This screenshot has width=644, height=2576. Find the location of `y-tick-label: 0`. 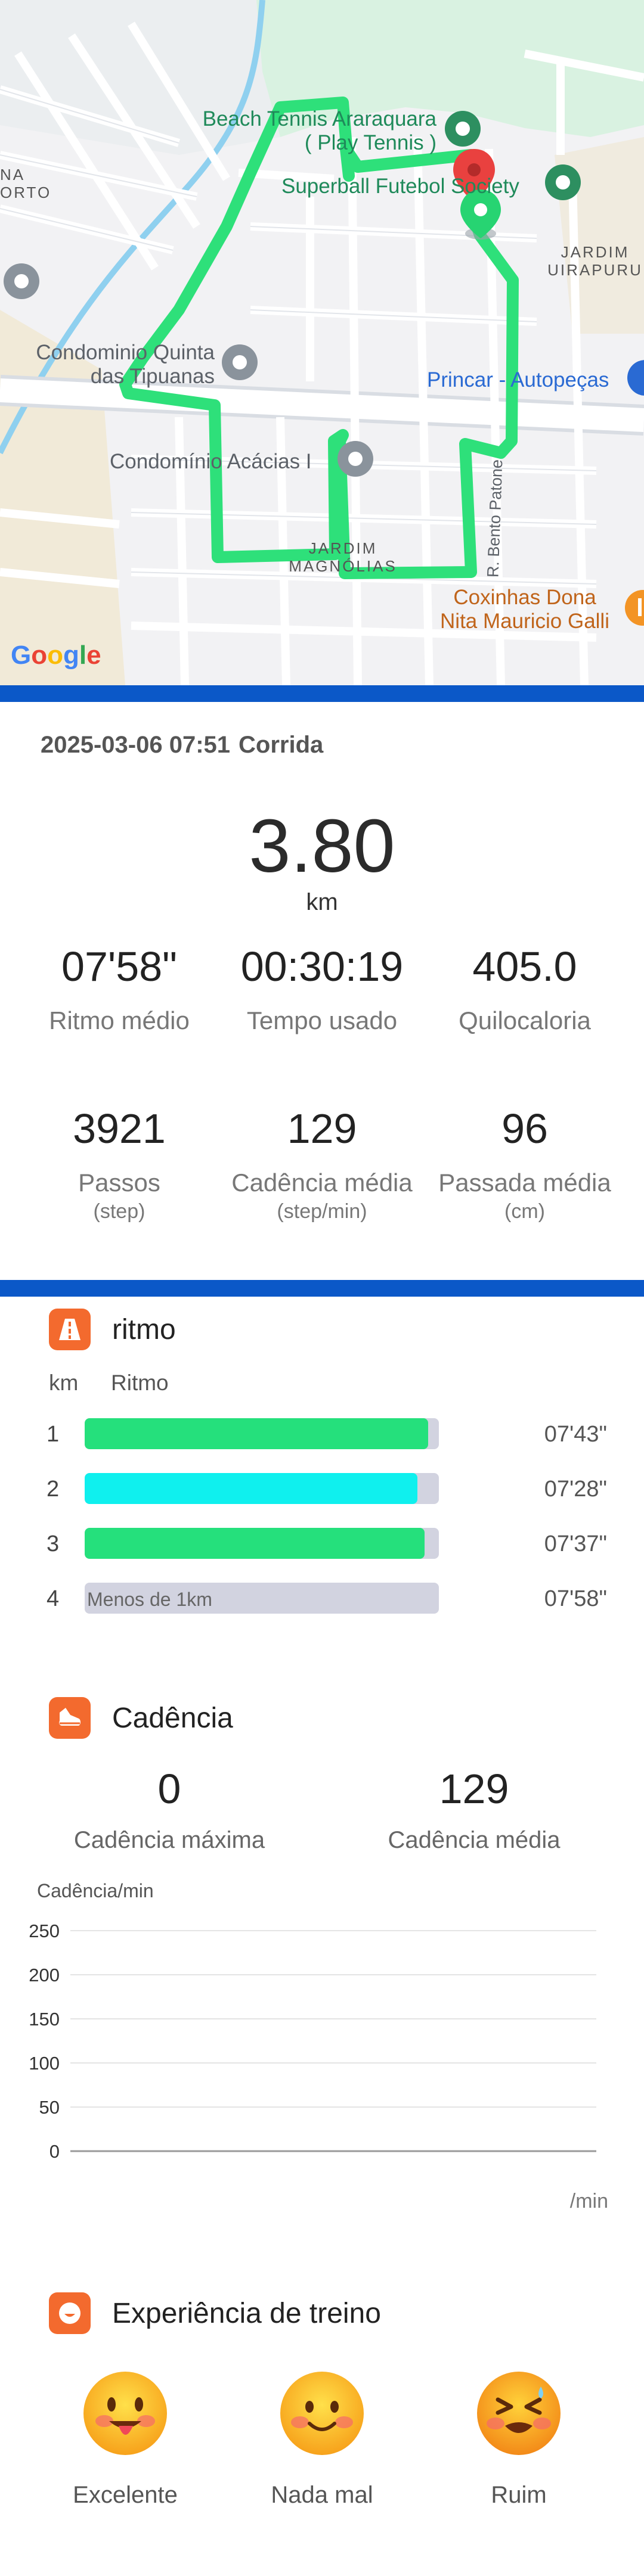

y-tick-label: 0 is located at coordinates (55, 2151).